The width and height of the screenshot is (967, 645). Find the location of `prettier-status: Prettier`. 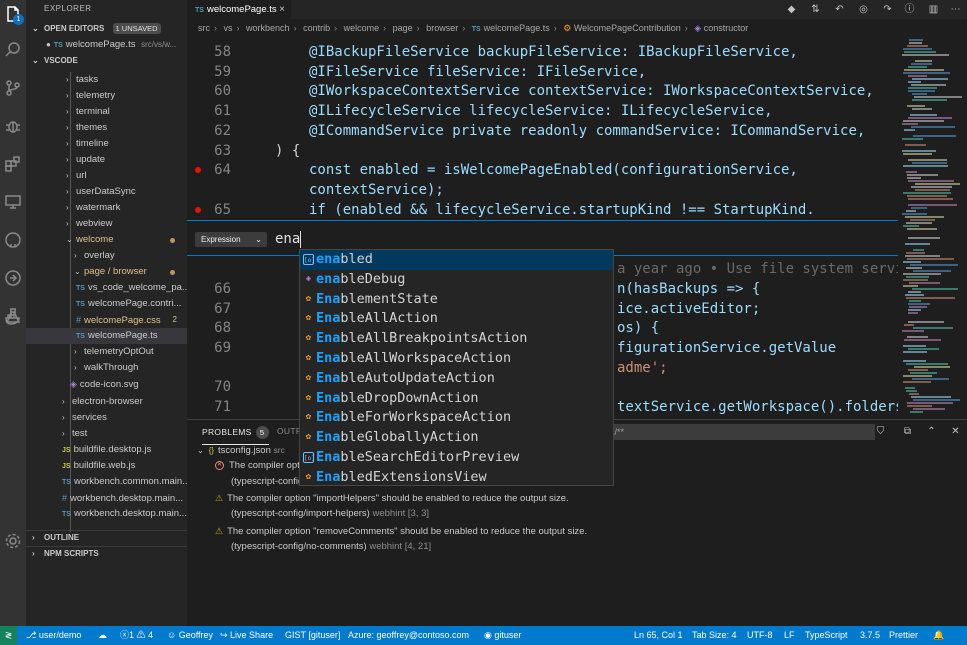

prettier-status: Prettier is located at coordinates (903, 635).